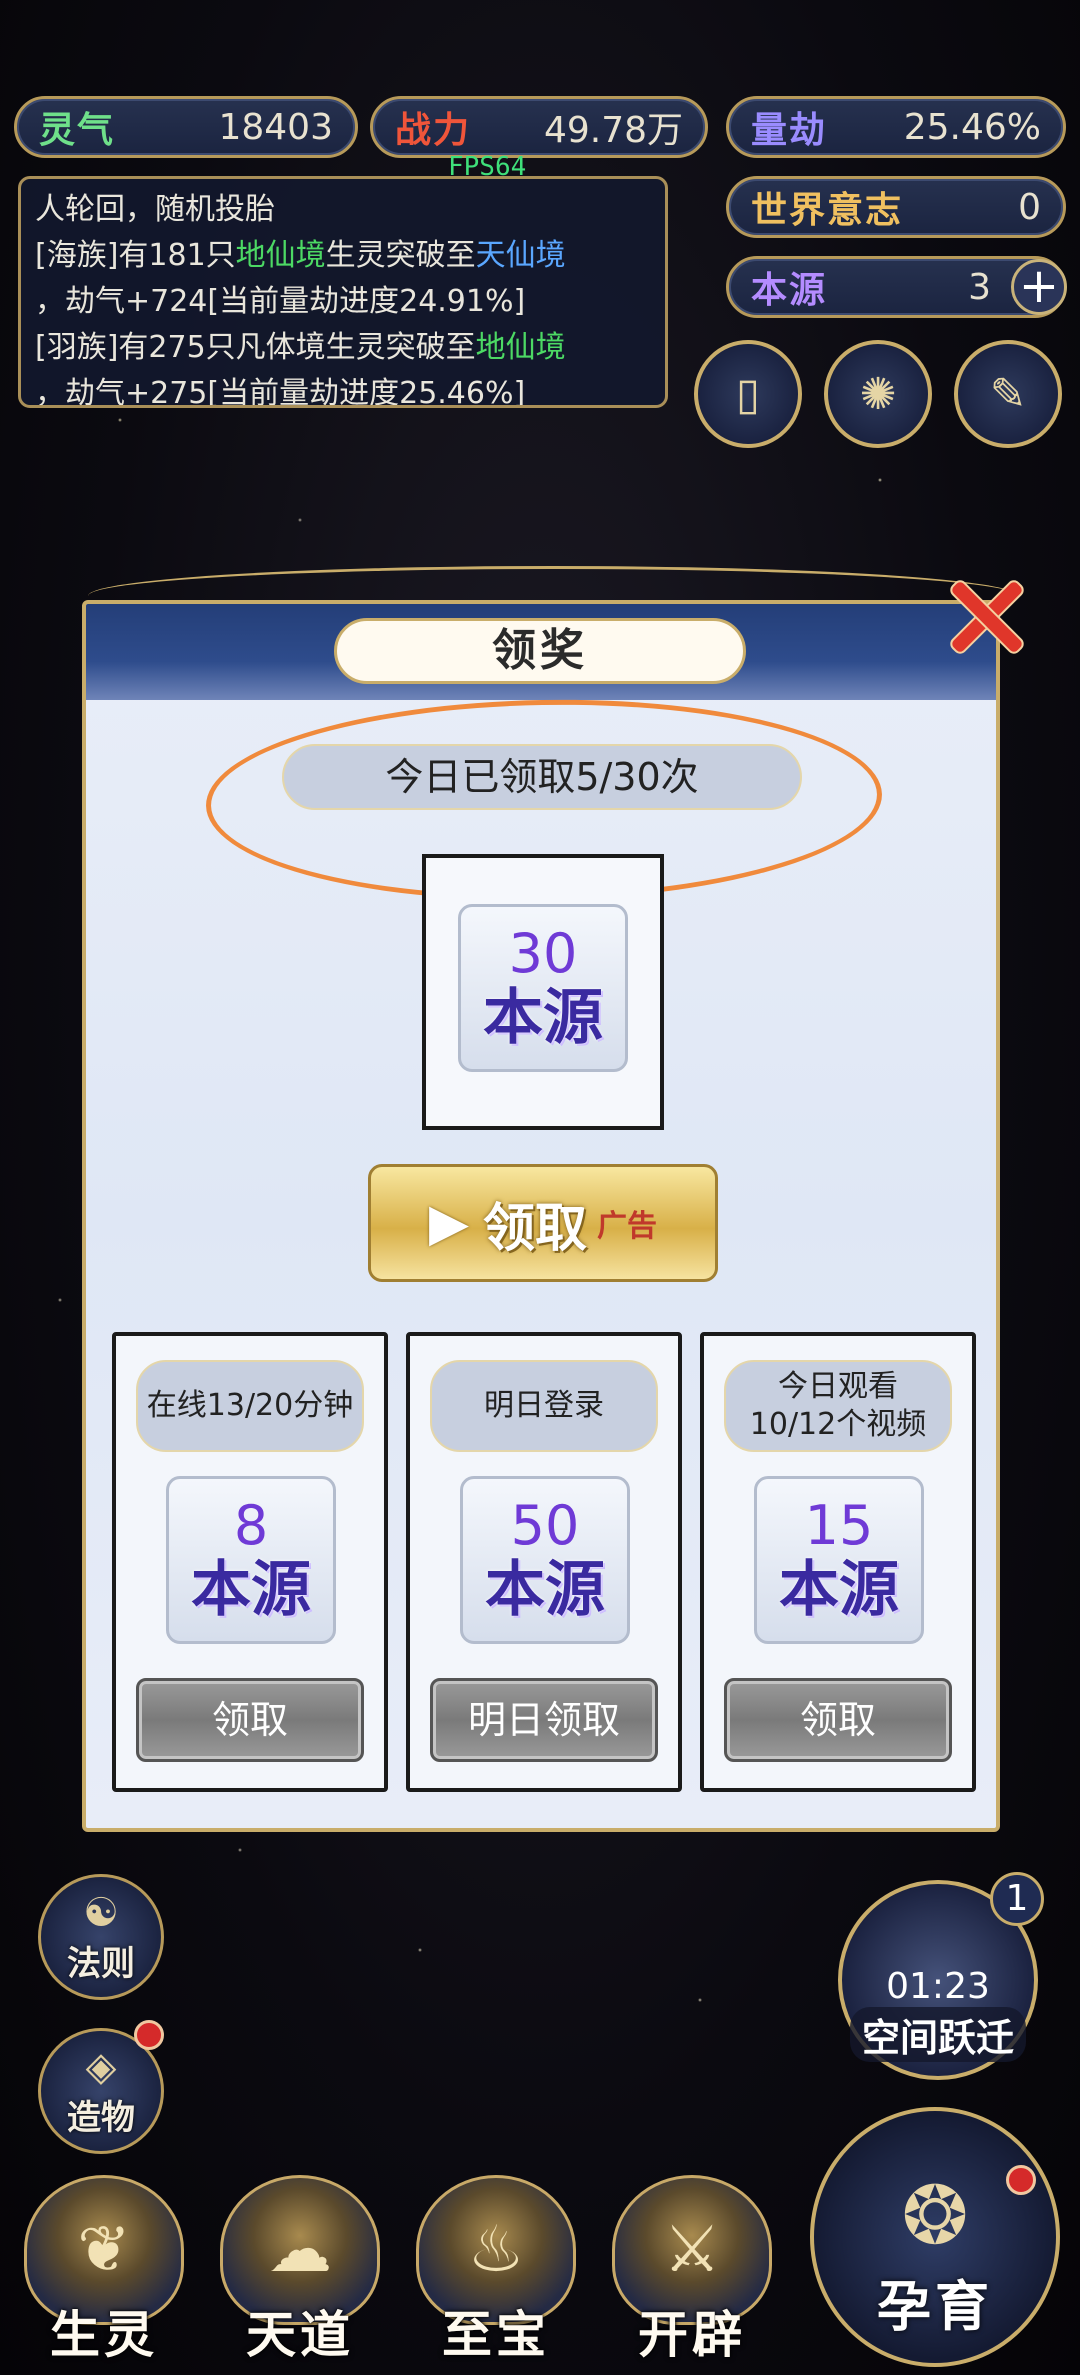  I want to click on task-reward-tile: 8 本源, so click(251, 1560).